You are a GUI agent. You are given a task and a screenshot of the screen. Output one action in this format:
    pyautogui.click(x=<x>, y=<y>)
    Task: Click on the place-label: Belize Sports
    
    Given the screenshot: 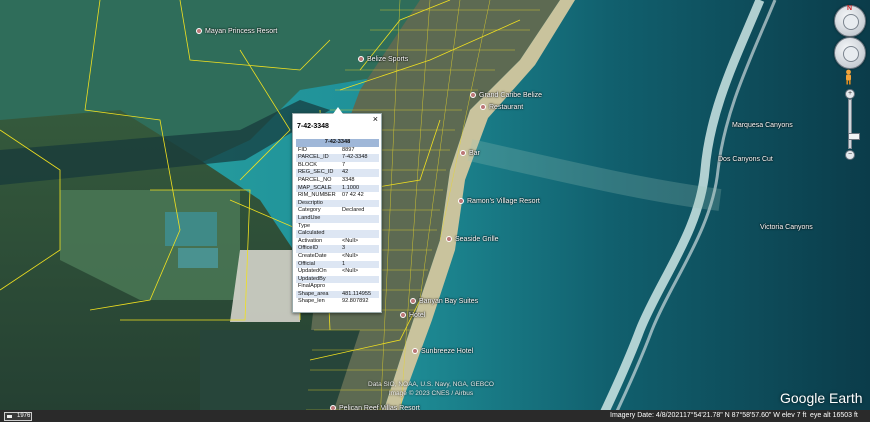 What is the action you would take?
    pyautogui.click(x=383, y=59)
    